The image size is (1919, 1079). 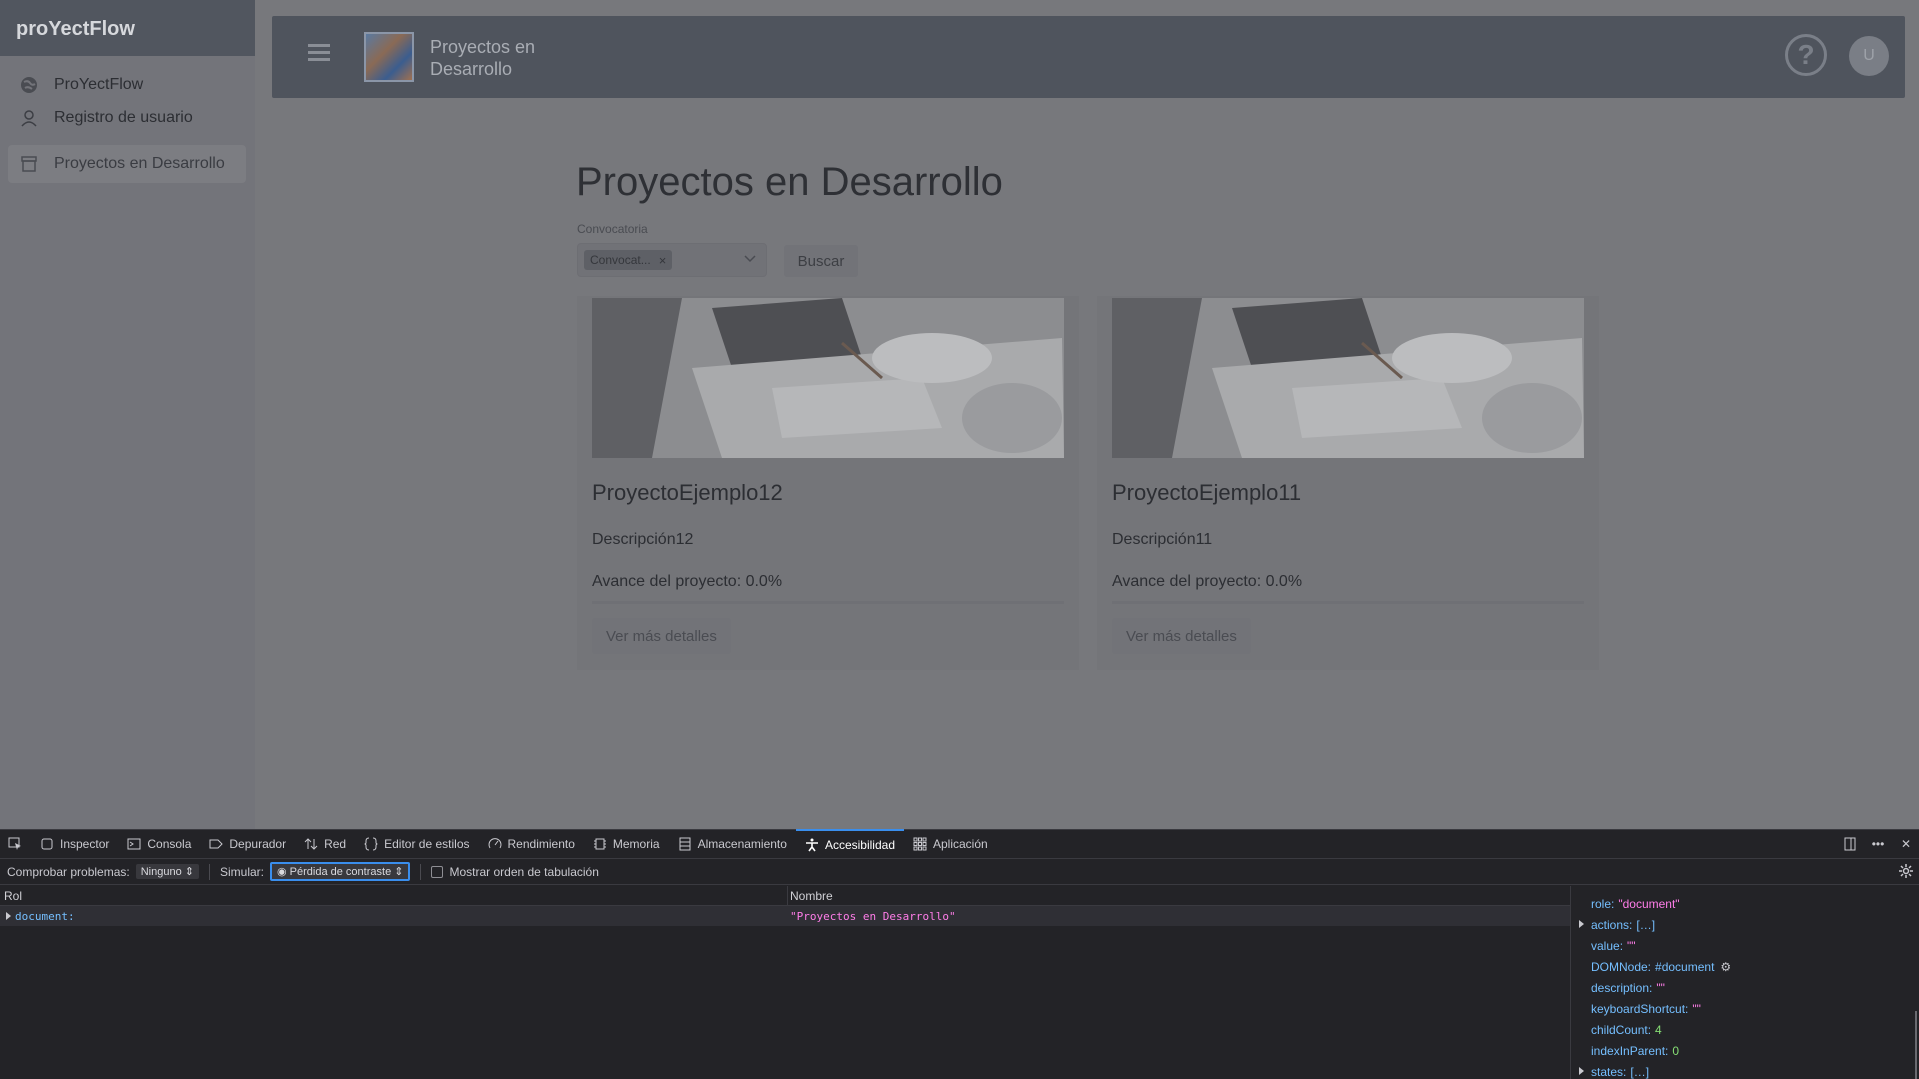 What do you see at coordinates (687, 581) in the screenshot?
I see `project-progress-label: Avance del proyecto: 0.0%` at bounding box center [687, 581].